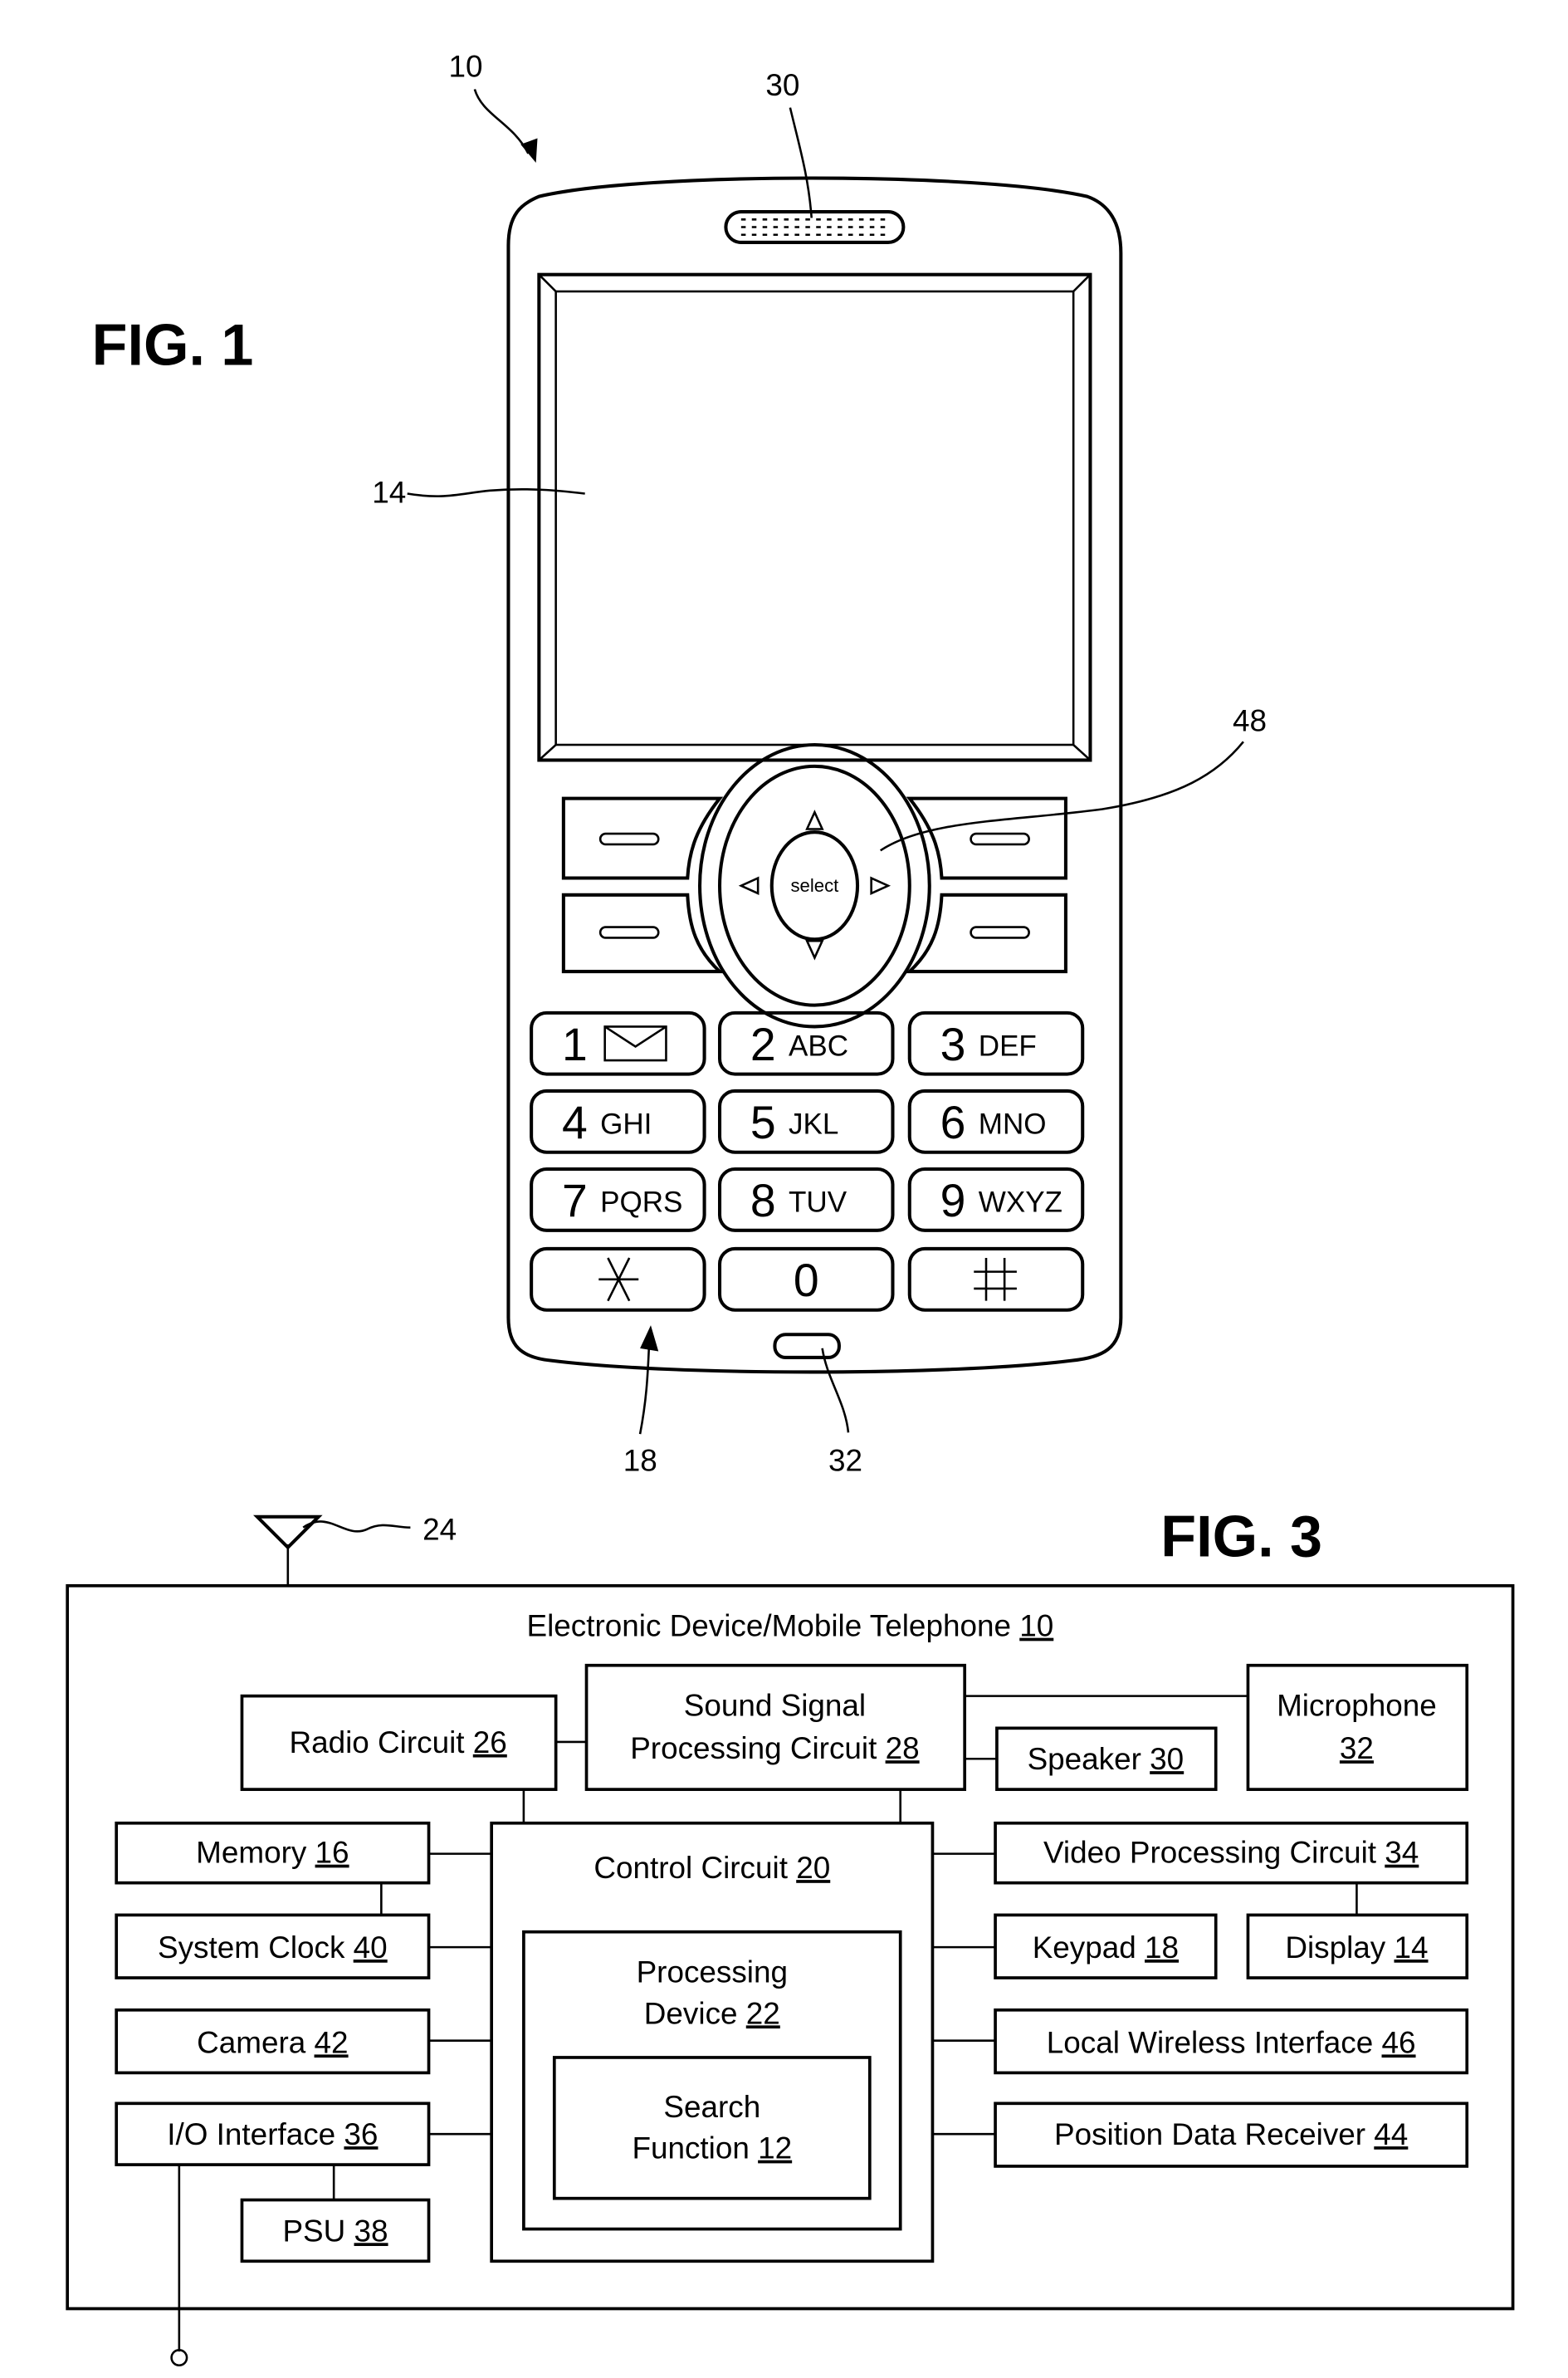 This screenshot has height=2378, width=1568. Describe the element at coordinates (987, 838) in the screenshot. I see `soft-key-right-top` at that location.